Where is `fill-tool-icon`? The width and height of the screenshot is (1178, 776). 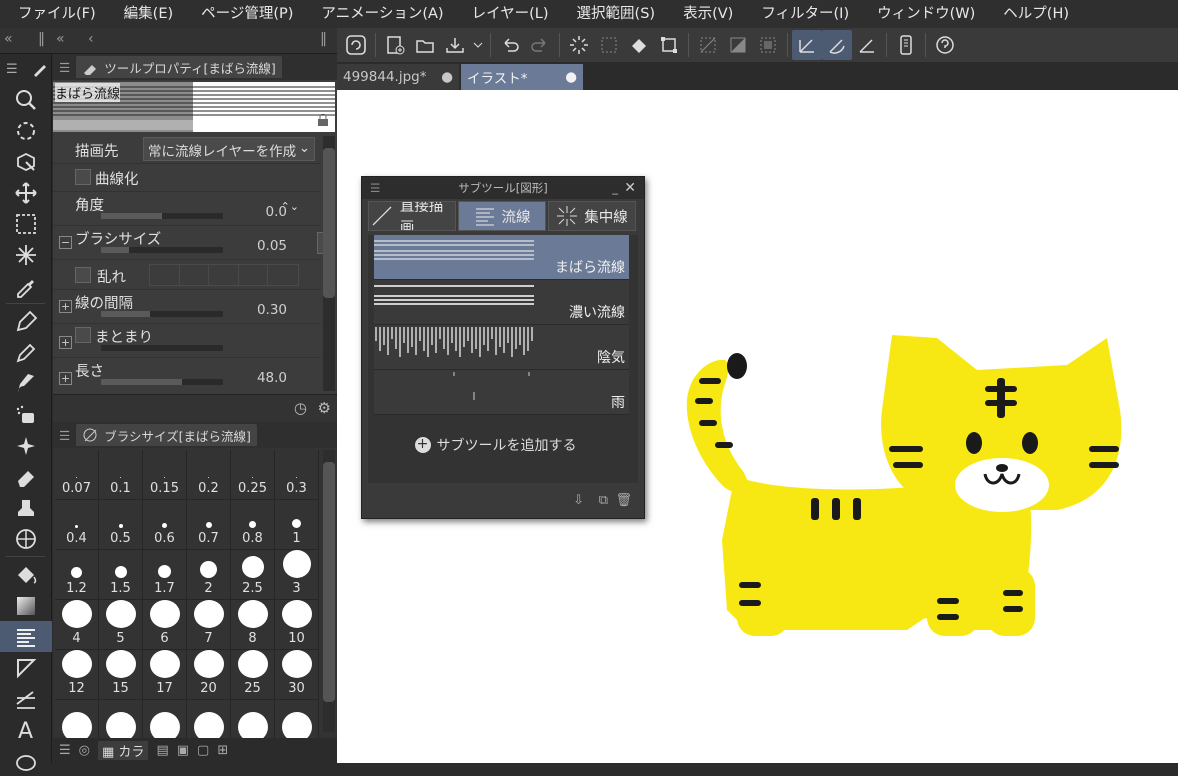
fill-tool-icon is located at coordinates (26, 574).